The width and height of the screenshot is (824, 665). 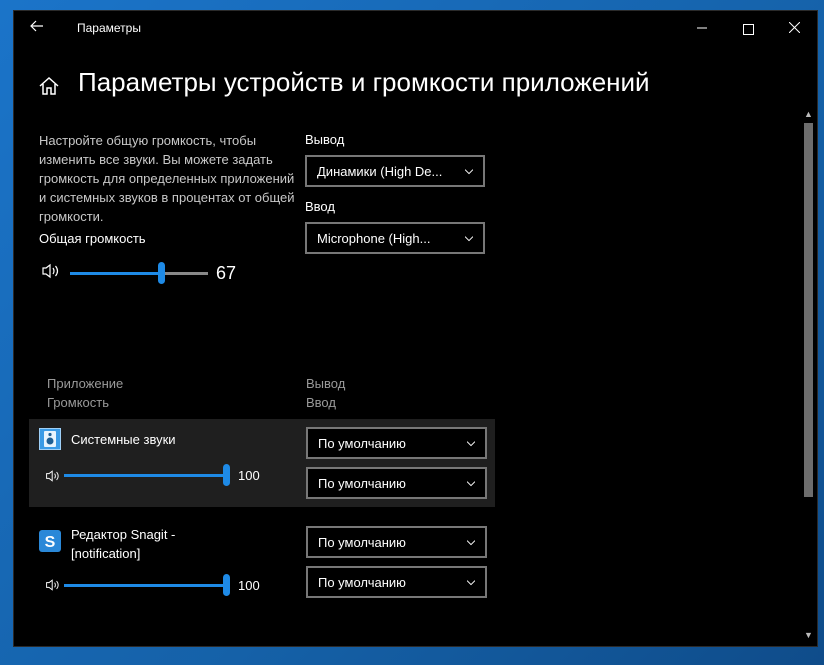 I want to click on master-volume-value: 67, so click(x=226, y=273).